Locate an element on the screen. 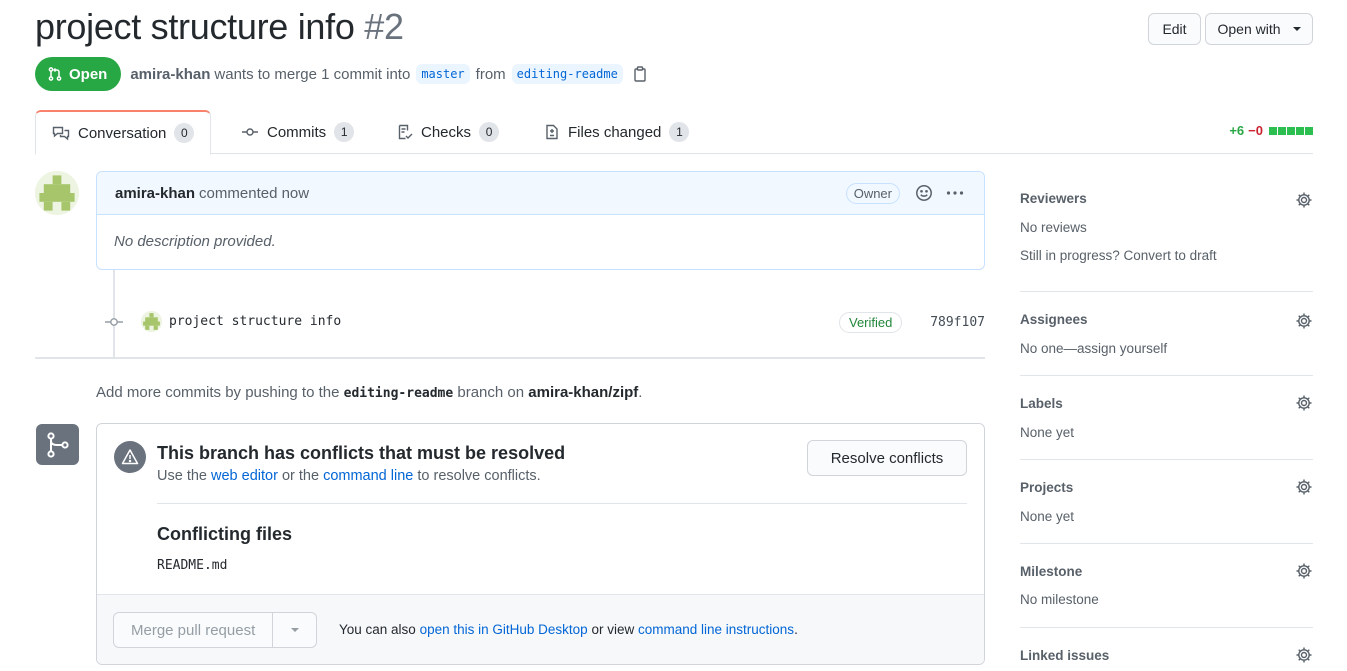 The image size is (1347, 671). meta-text-1: wants to merge 1 commit into is located at coordinates (312, 74).